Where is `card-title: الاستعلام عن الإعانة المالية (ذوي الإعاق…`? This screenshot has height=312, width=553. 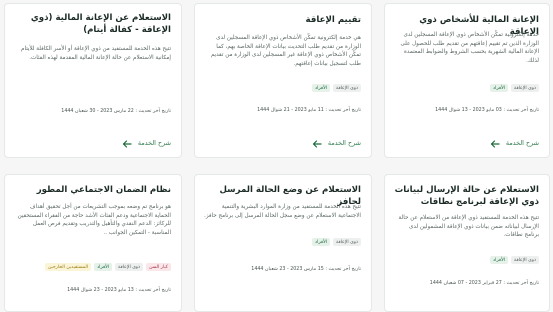
card-title: الاستعلام عن الإعانة المالية (ذوي الإعاق… is located at coordinates (100, 24).